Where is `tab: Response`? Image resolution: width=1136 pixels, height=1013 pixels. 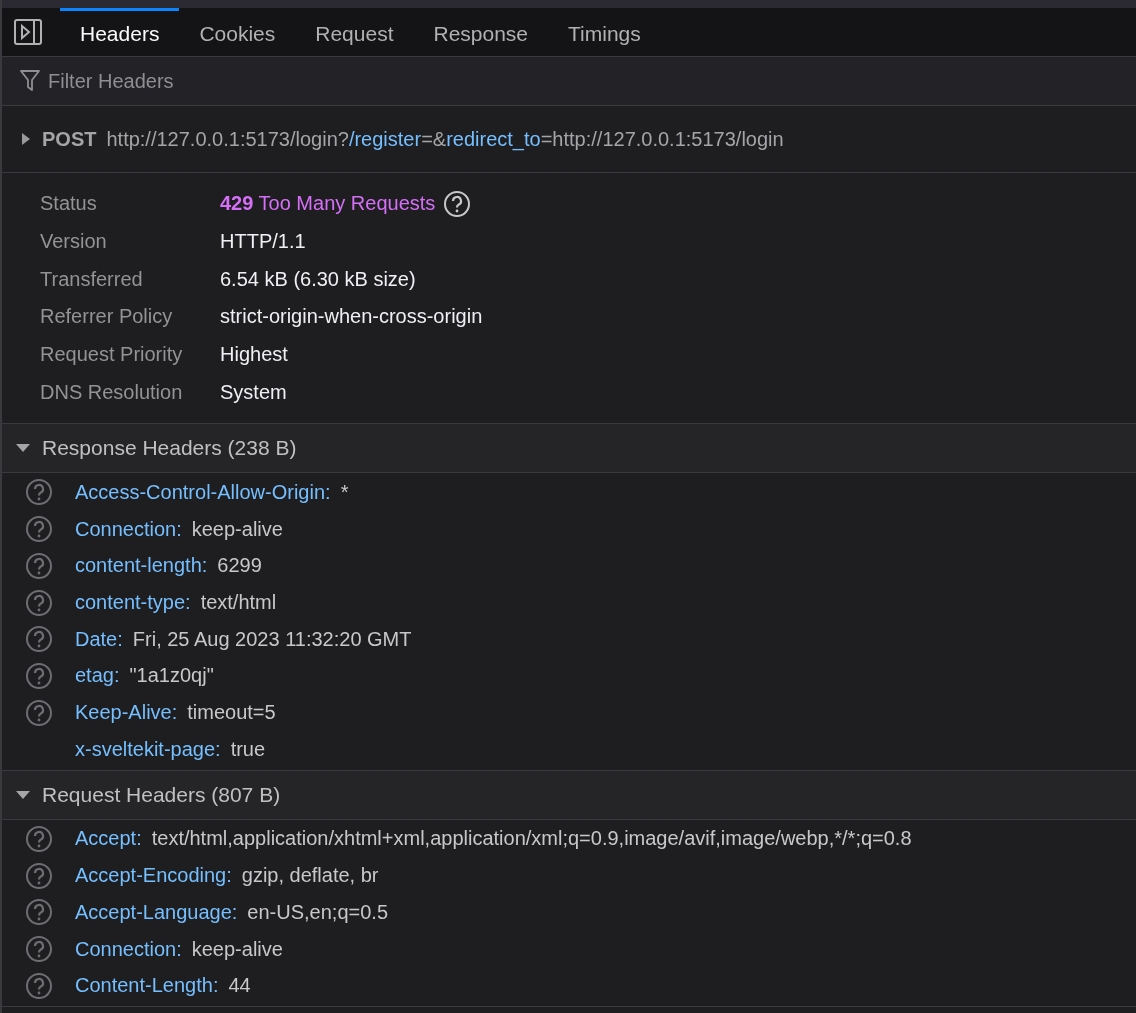
tab: Response is located at coordinates (481, 32).